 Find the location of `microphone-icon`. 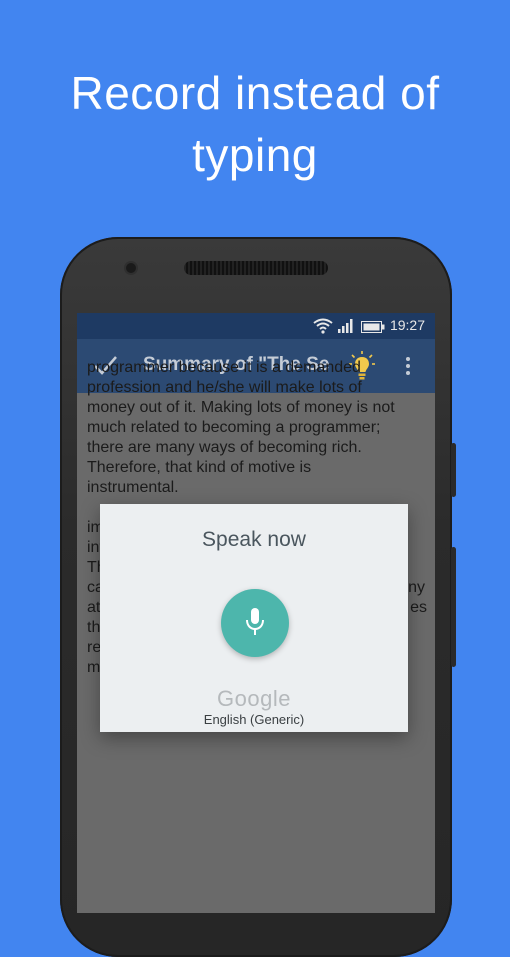

microphone-icon is located at coordinates (255, 621).